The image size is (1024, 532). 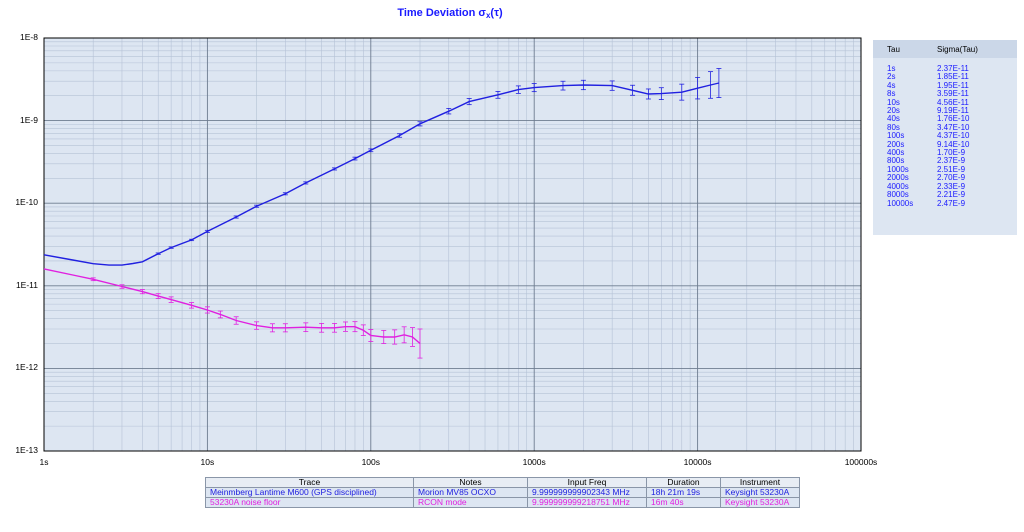 What do you see at coordinates (371, 462) in the screenshot?
I see `x-tick-label: 100s` at bounding box center [371, 462].